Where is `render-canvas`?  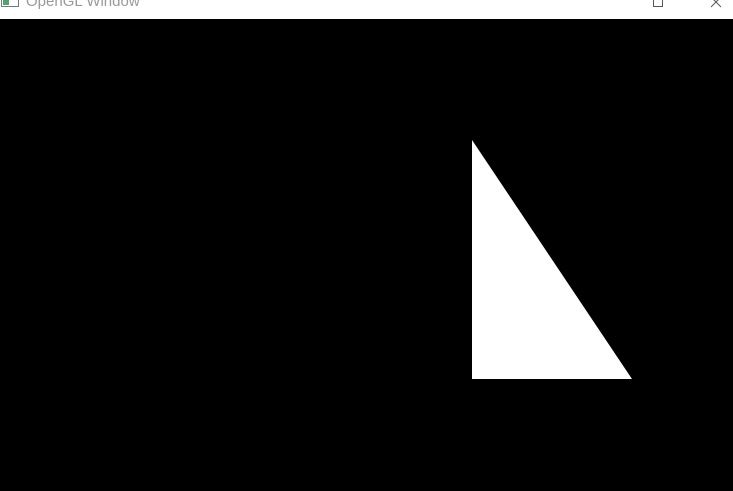
render-canvas is located at coordinates (552, 259).